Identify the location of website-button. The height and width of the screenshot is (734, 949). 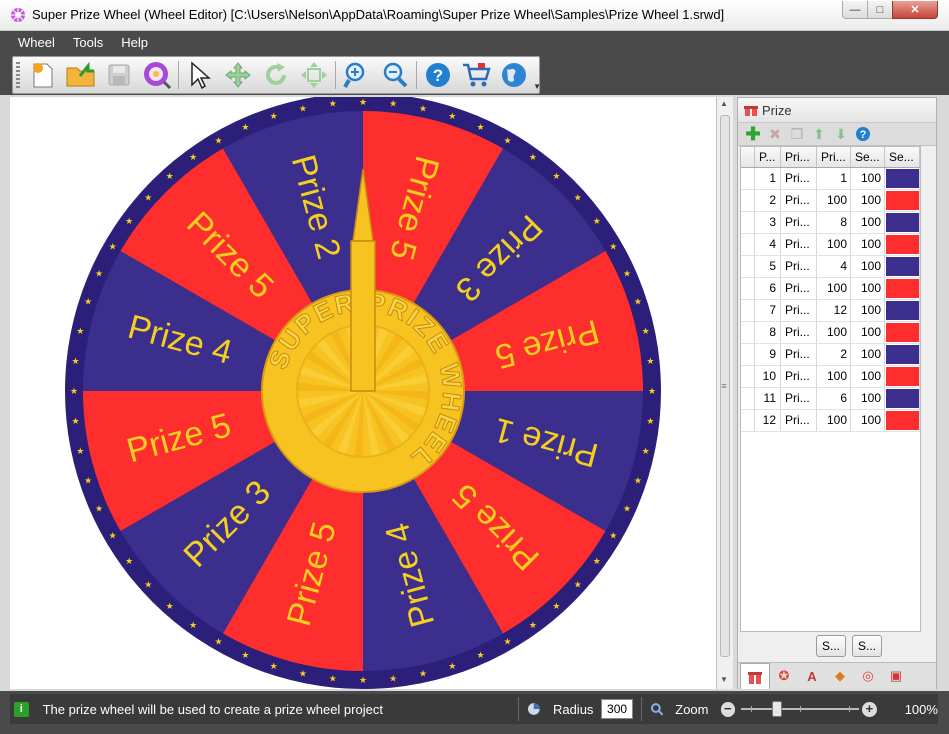
(514, 75).